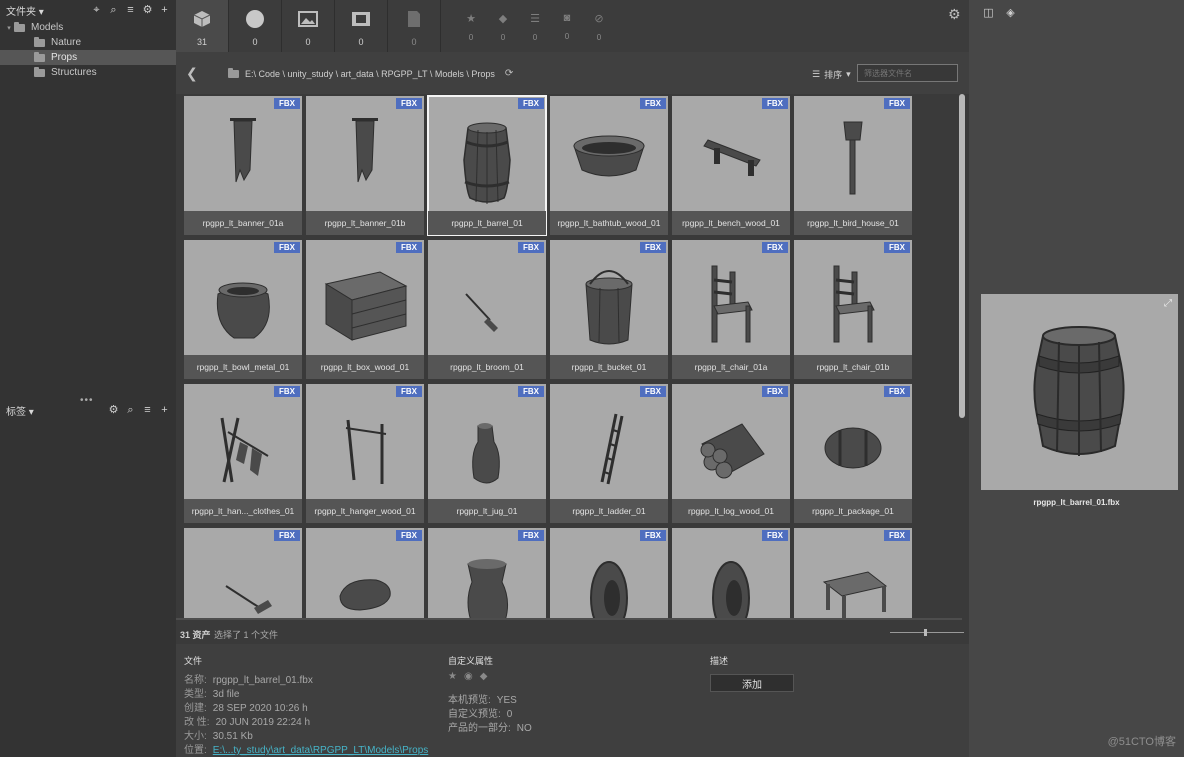  What do you see at coordinates (311, 74) in the screenshot?
I see `breadcrumb-segment: unity_study` at bounding box center [311, 74].